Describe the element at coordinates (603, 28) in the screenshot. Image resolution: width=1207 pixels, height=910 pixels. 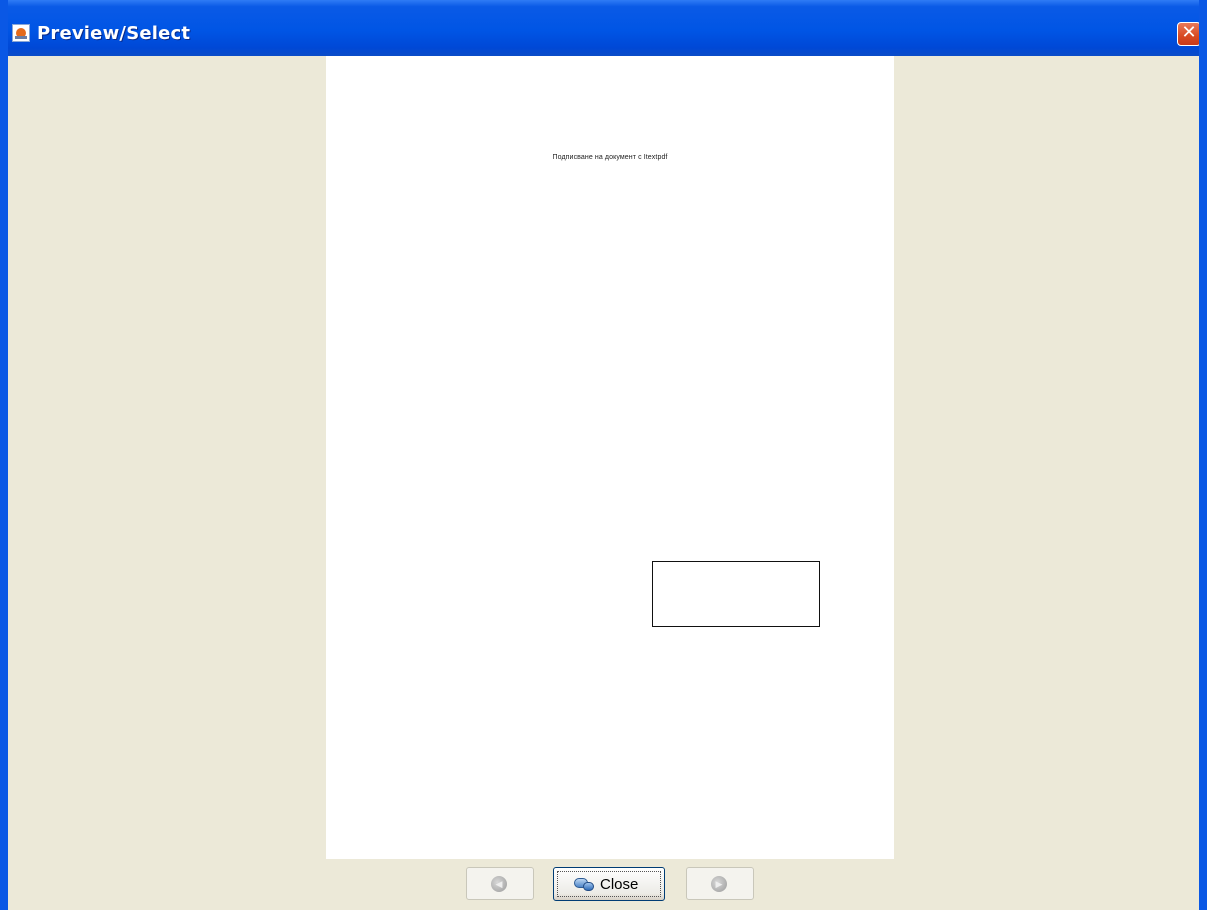
I see `title-bar: Preview/Select ✕` at that location.